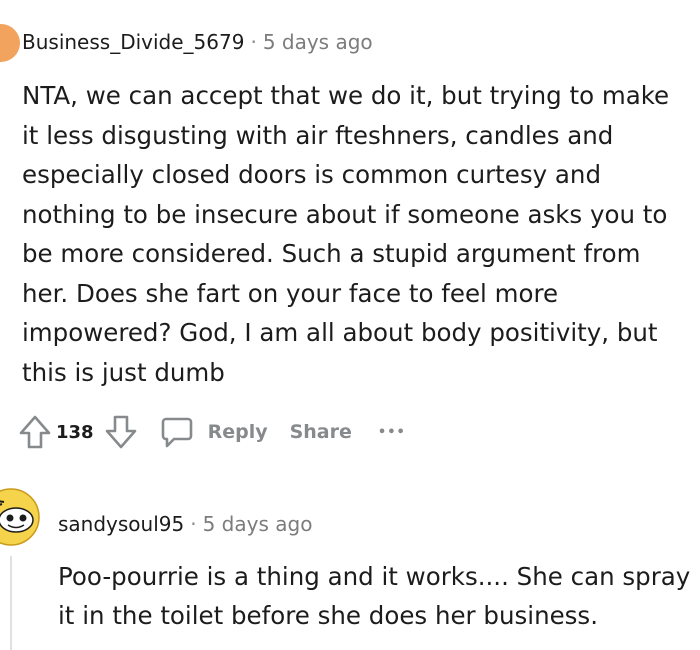 Image resolution: width=700 pixels, height=650 pixels. I want to click on downvote-icon, so click(121, 432).